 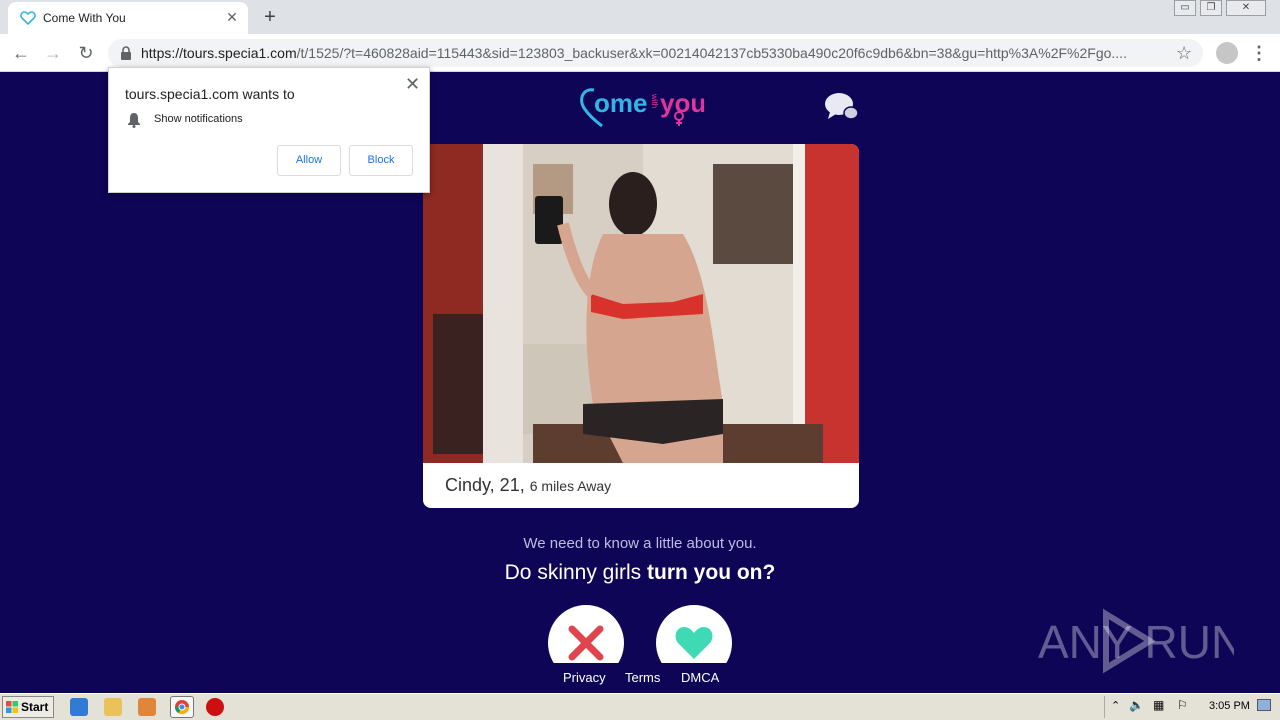 What do you see at coordinates (586, 643) in the screenshot?
I see `x-icon` at bounding box center [586, 643].